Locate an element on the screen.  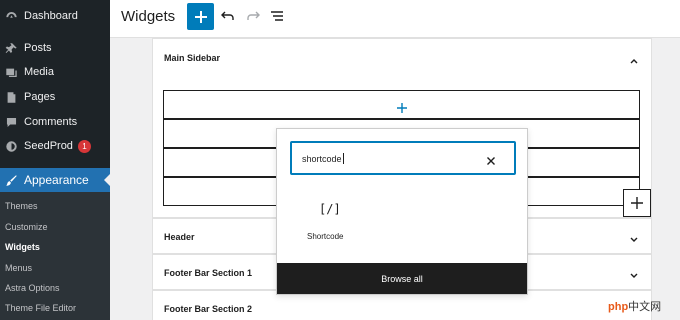
pin-icon is located at coordinates (11, 48).